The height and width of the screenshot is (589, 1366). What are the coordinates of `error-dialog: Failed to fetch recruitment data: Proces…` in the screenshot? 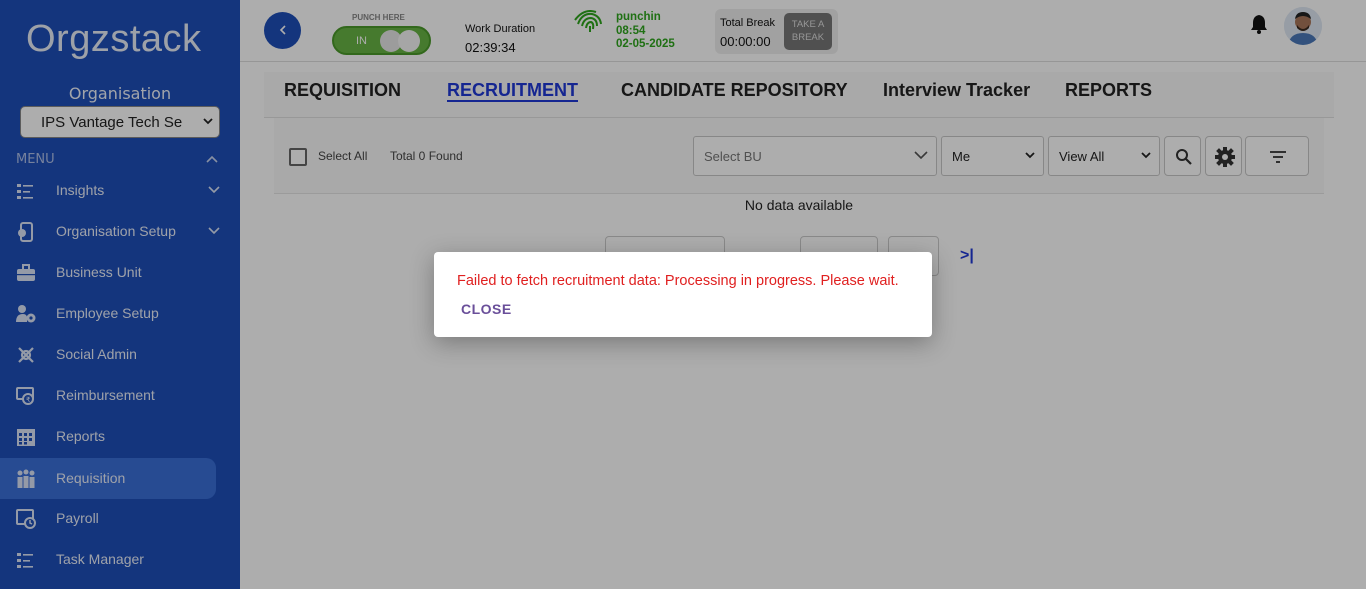 It's located at (683, 294).